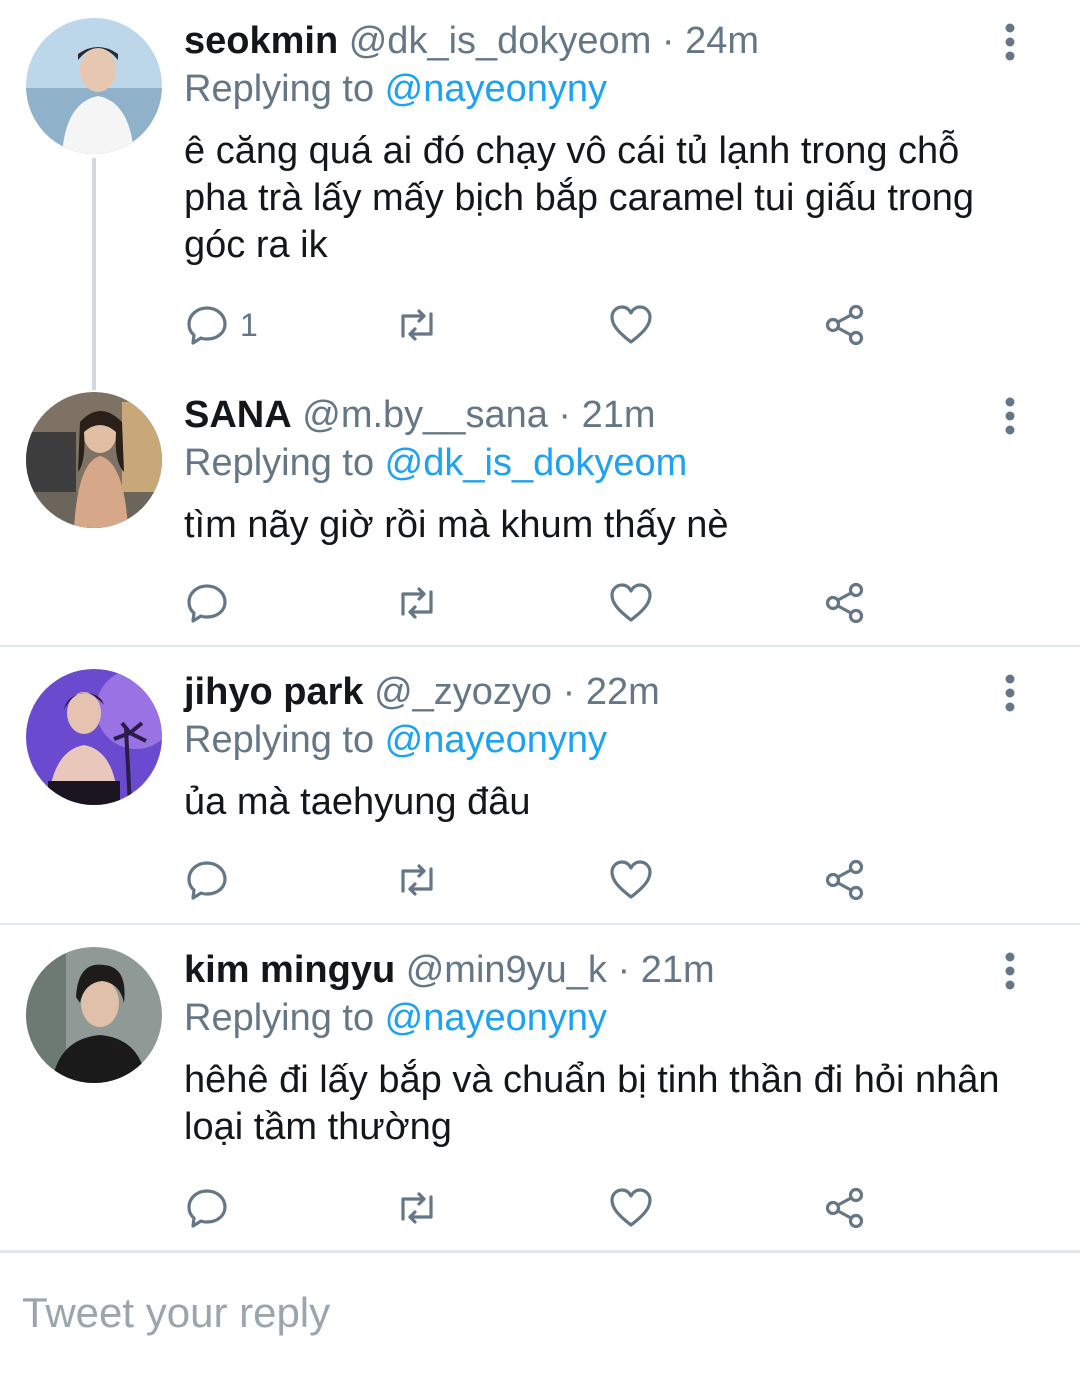 Image resolution: width=1080 pixels, height=1377 pixels. I want to click on tweet-header: SANA @m.by__sana · 21m, so click(420, 415).